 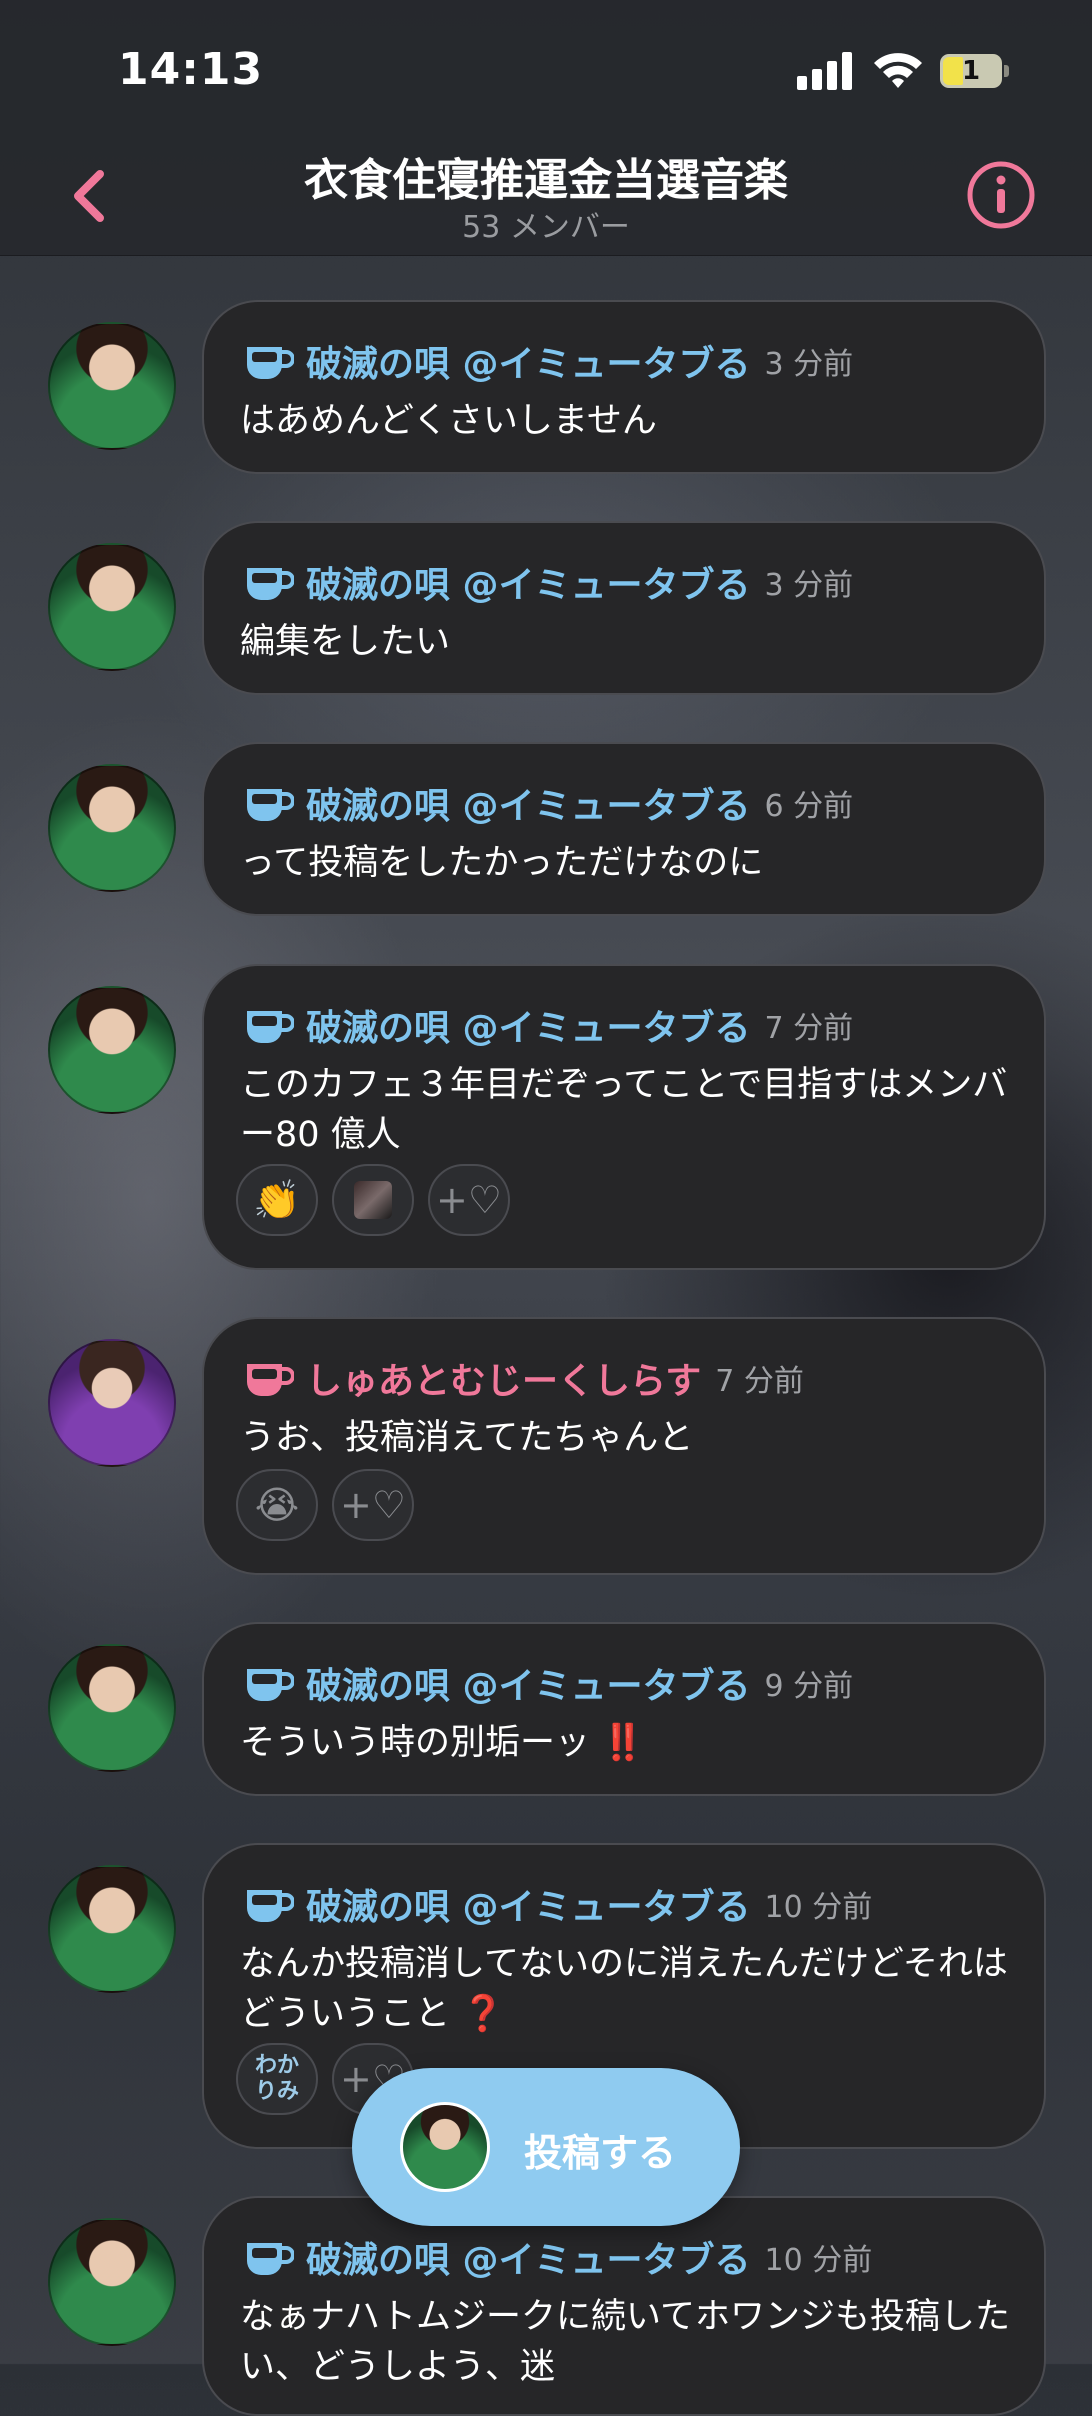 I want to click on reaction-image-thumb, so click(x=373, y=1200).